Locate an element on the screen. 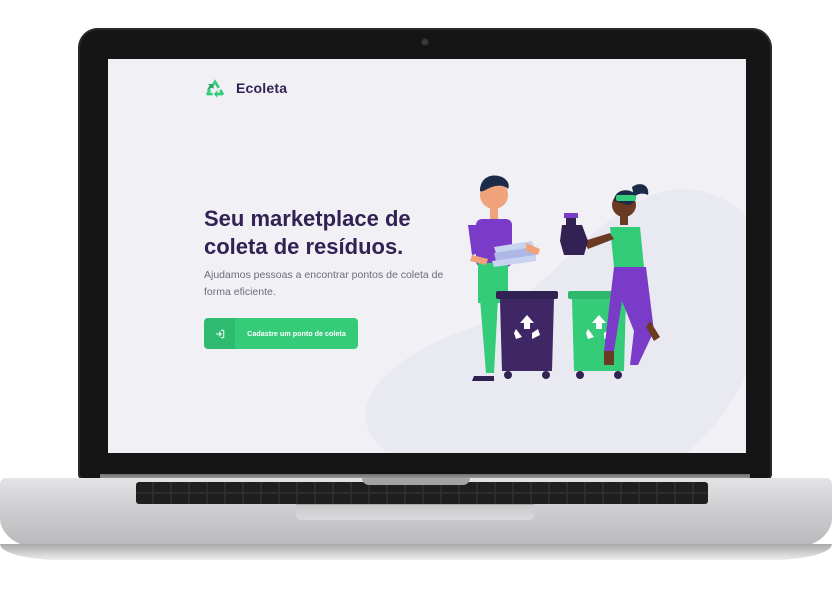  laptop-keyboard is located at coordinates (422, 493).